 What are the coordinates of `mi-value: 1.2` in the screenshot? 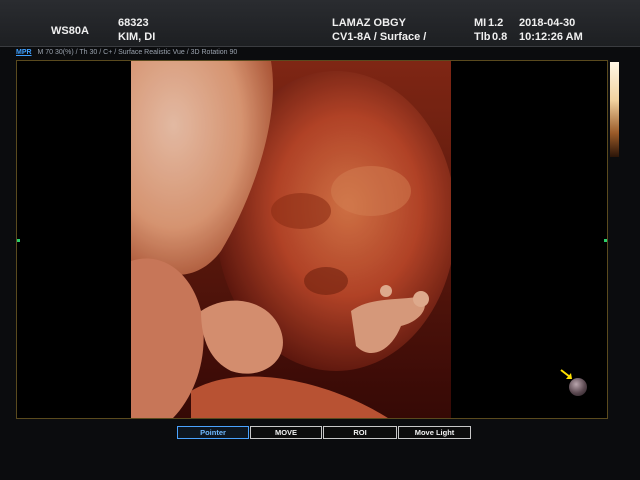 It's located at (496, 23).